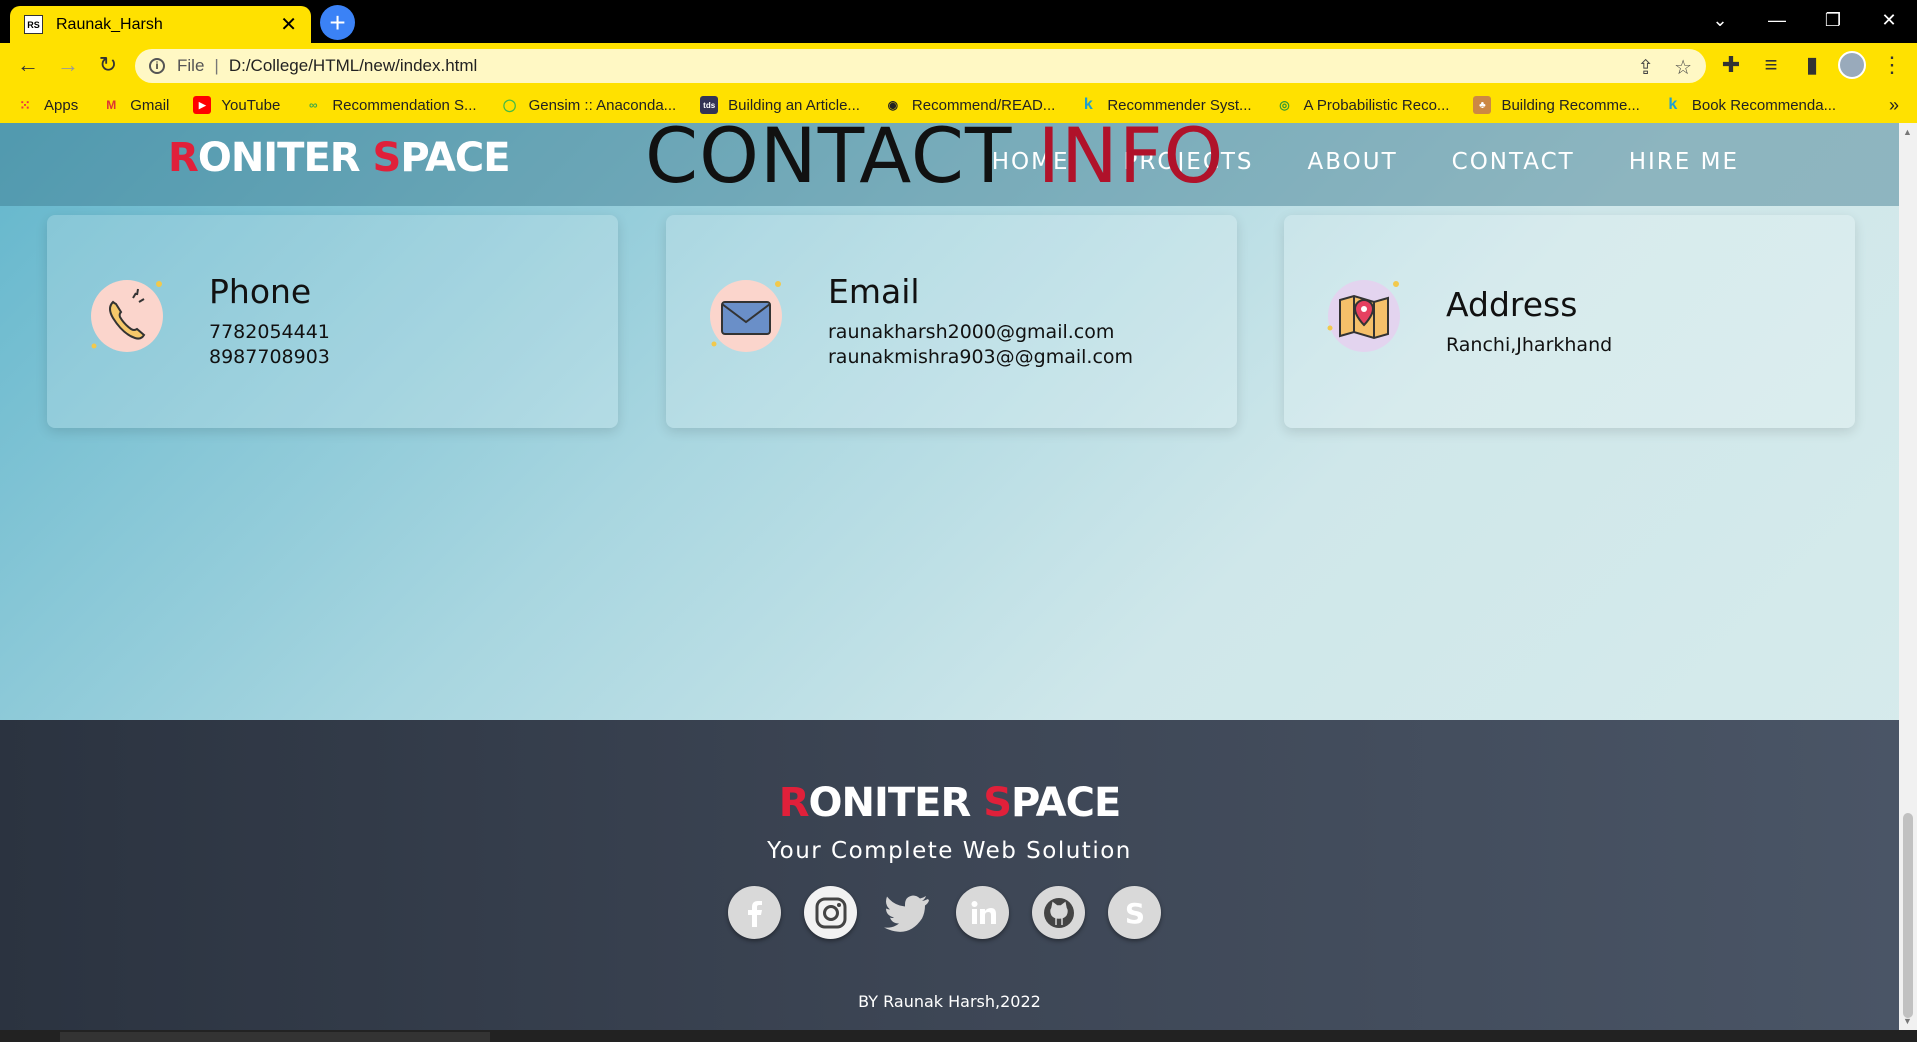  What do you see at coordinates (47, 105) in the screenshot?
I see `bookmark-apps: ⁙ Apps` at bounding box center [47, 105].